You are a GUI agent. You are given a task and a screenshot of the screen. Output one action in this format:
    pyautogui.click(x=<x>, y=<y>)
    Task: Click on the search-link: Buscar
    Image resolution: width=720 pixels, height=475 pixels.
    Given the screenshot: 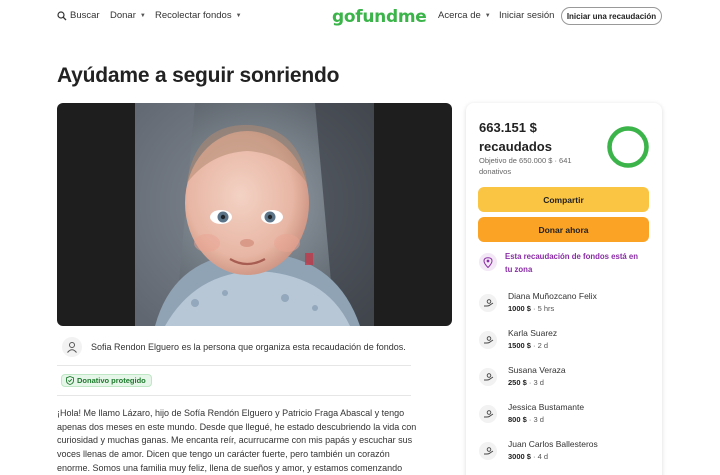 What is the action you would take?
    pyautogui.click(x=78, y=15)
    